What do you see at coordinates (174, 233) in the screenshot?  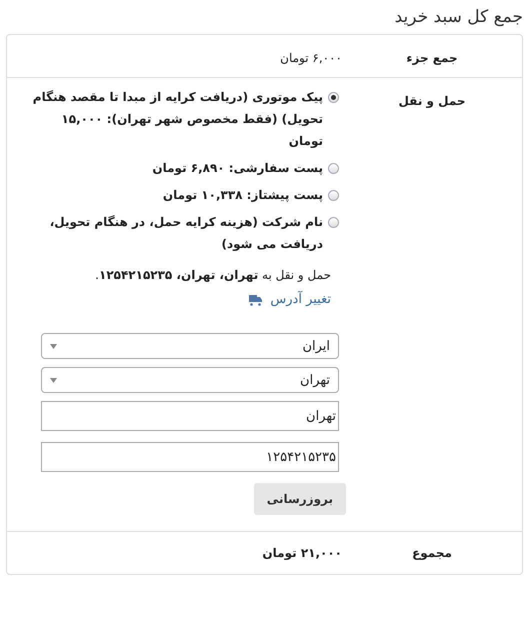 I see `shipping-option-label: نام شرکت (هزینه کرایه حمل، در هنگام تحویل، دریافت می شود)` at bounding box center [174, 233].